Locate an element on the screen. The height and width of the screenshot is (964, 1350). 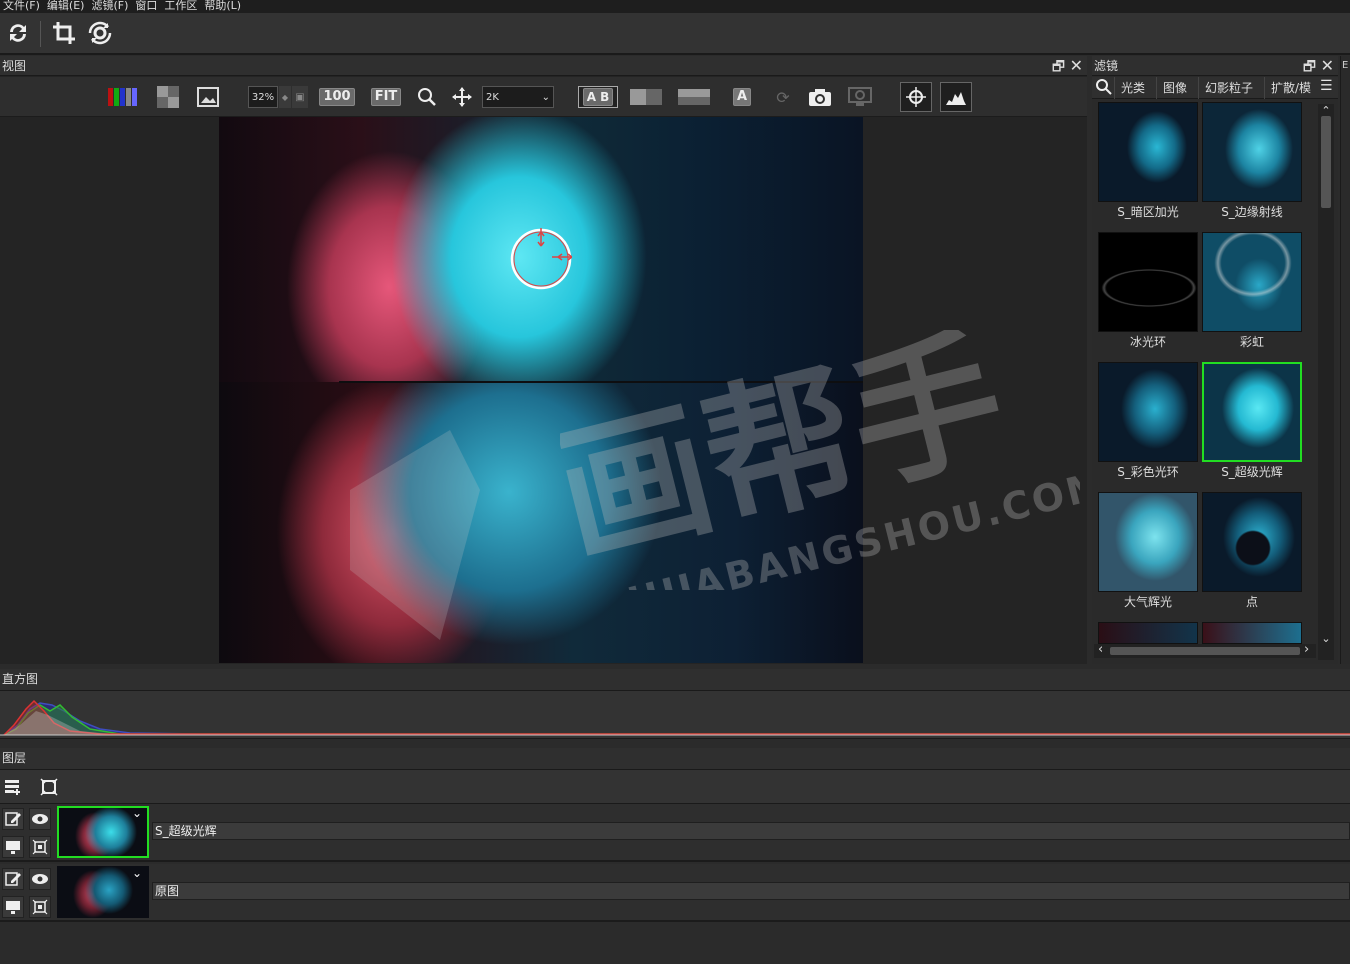
tab-particles: 幻影粒子 is located at coordinates (1231, 88).